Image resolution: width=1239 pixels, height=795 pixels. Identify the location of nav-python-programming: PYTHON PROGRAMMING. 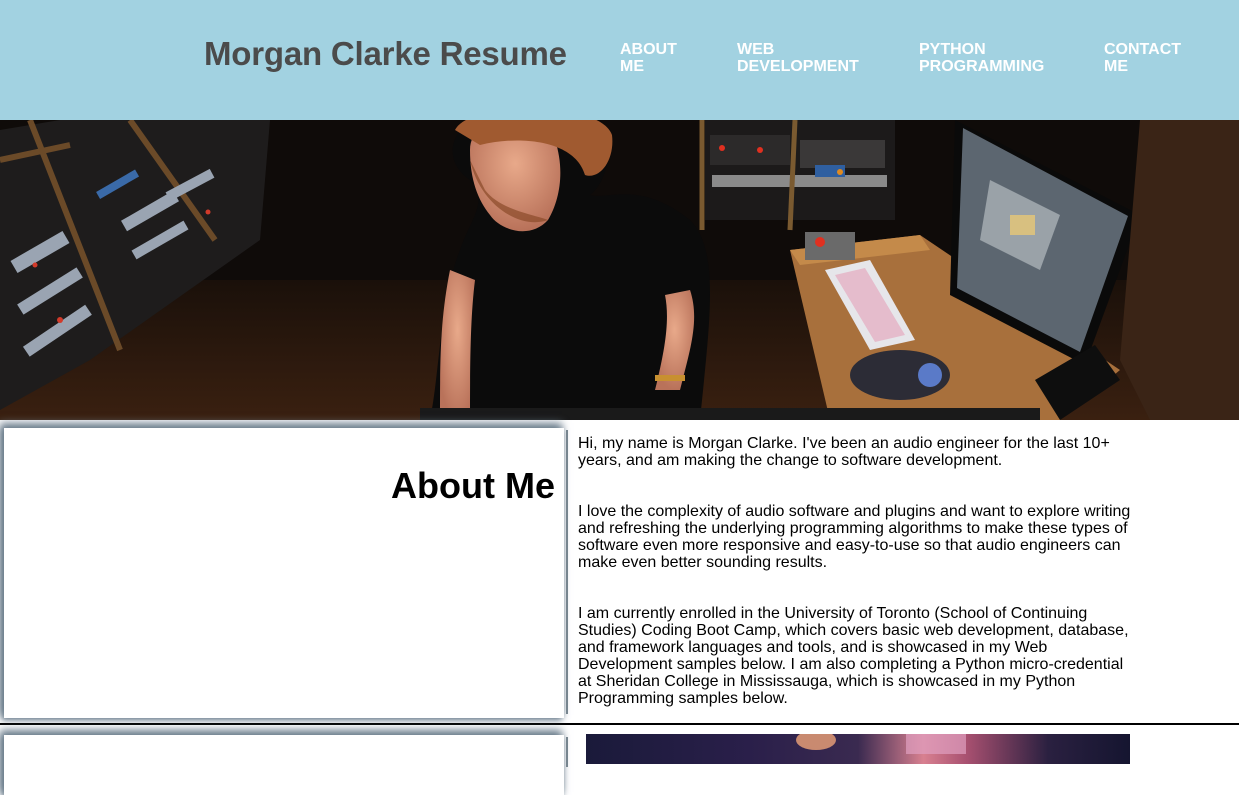
(989, 58).